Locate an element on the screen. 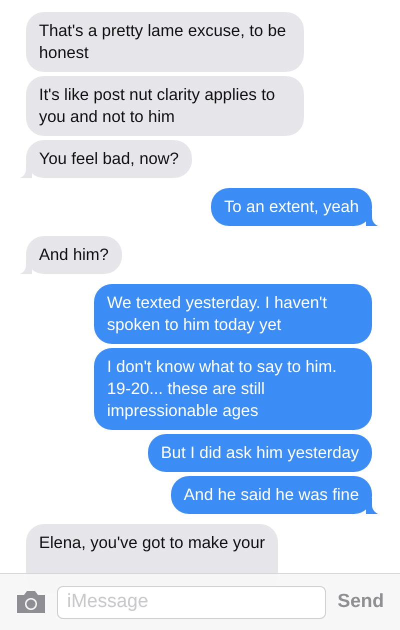 The image size is (400, 630). message-field: iMessage is located at coordinates (191, 602).